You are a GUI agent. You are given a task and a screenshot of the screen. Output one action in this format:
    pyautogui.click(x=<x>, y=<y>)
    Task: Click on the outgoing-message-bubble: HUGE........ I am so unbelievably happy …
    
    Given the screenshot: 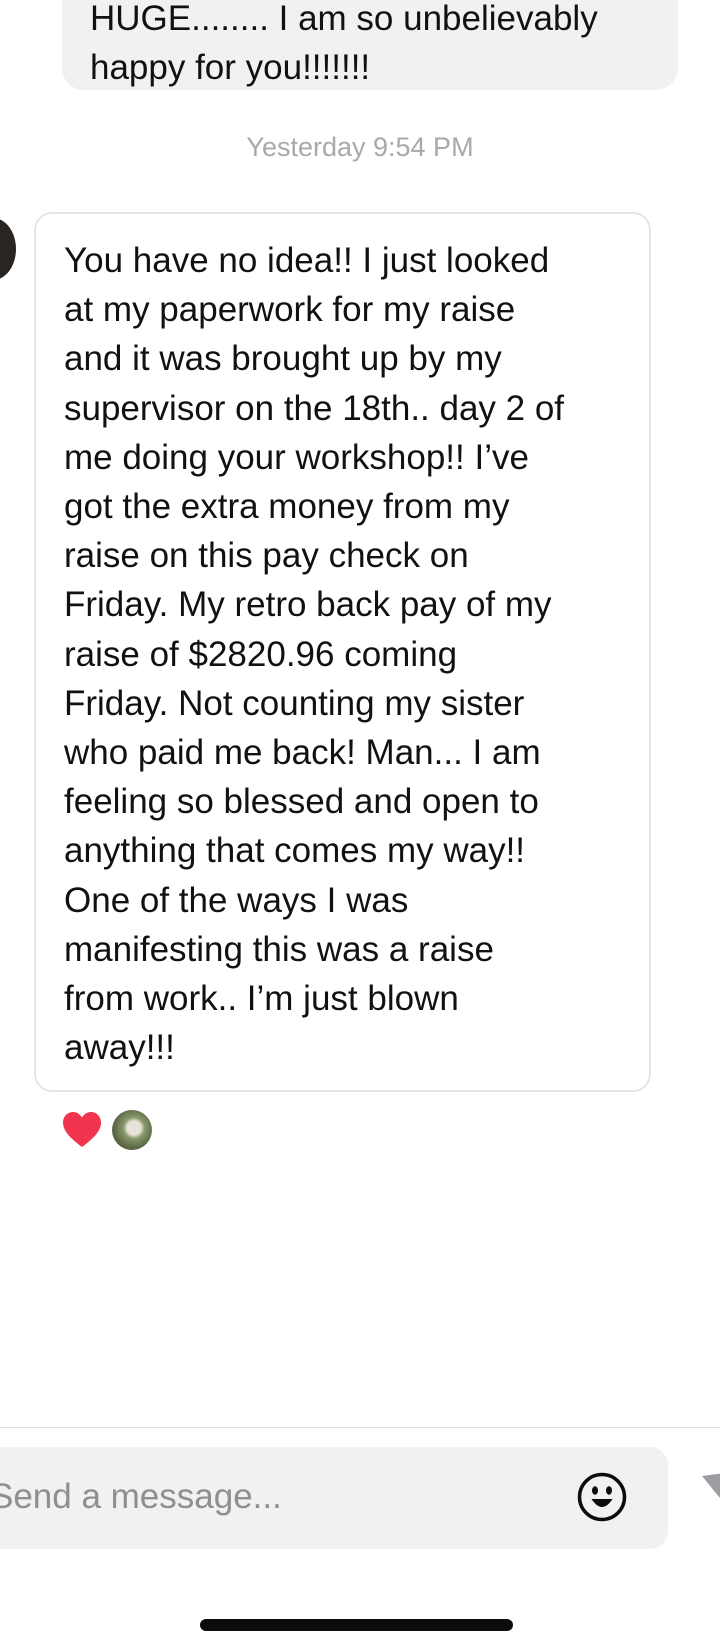 What is the action you would take?
    pyautogui.click(x=370, y=45)
    